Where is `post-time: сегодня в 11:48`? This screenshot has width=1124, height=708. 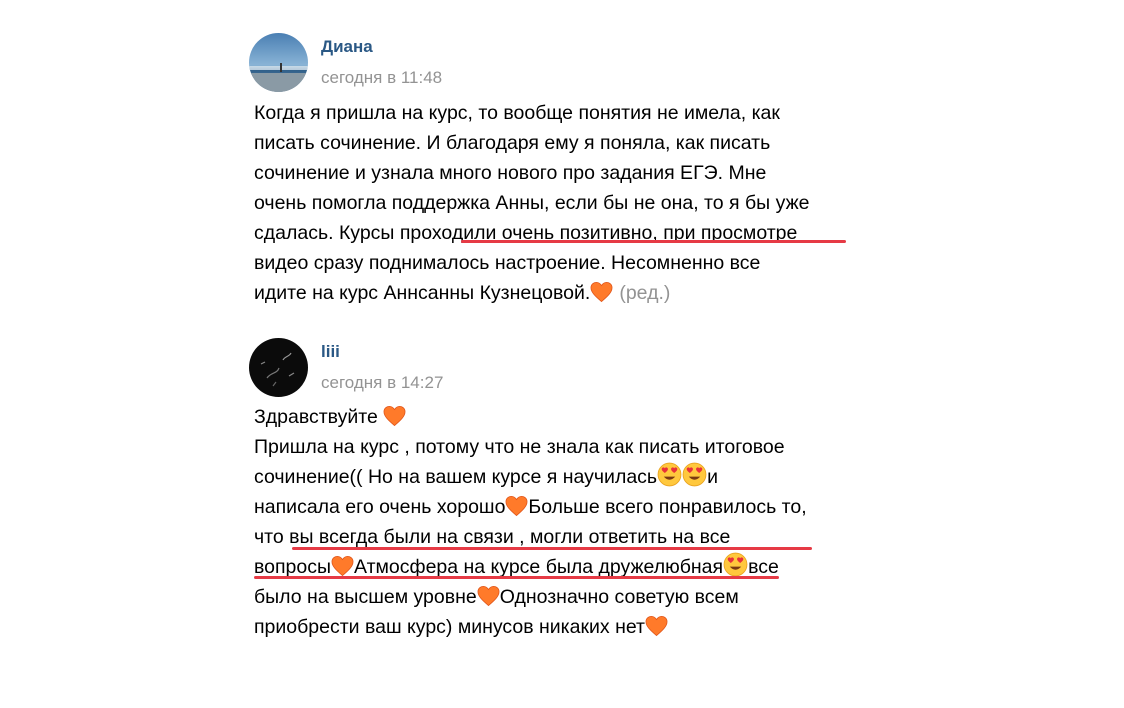
post-time: сегодня в 11:48 is located at coordinates (381, 78).